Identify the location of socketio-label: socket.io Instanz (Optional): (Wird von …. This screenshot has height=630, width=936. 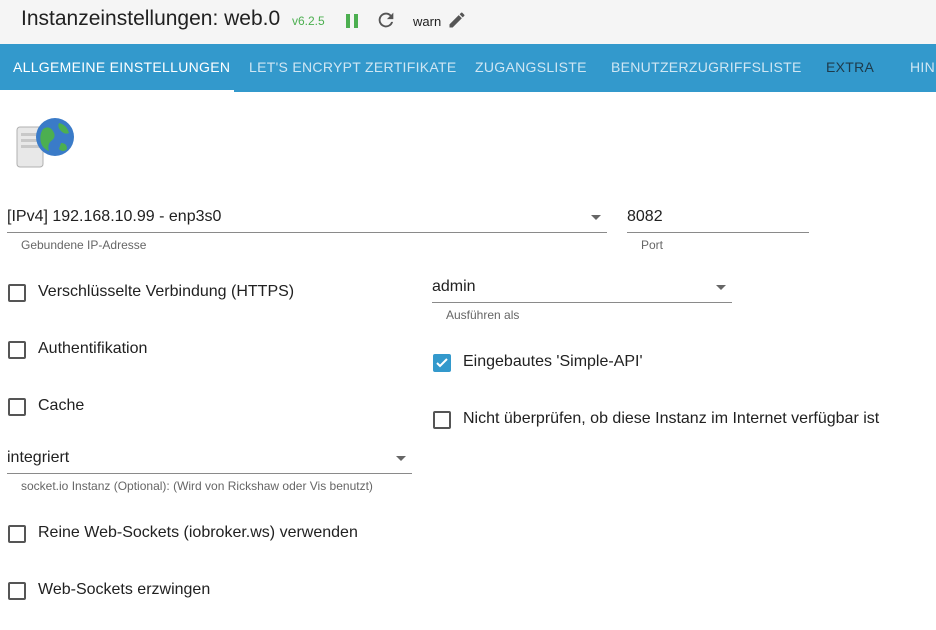
(197, 486).